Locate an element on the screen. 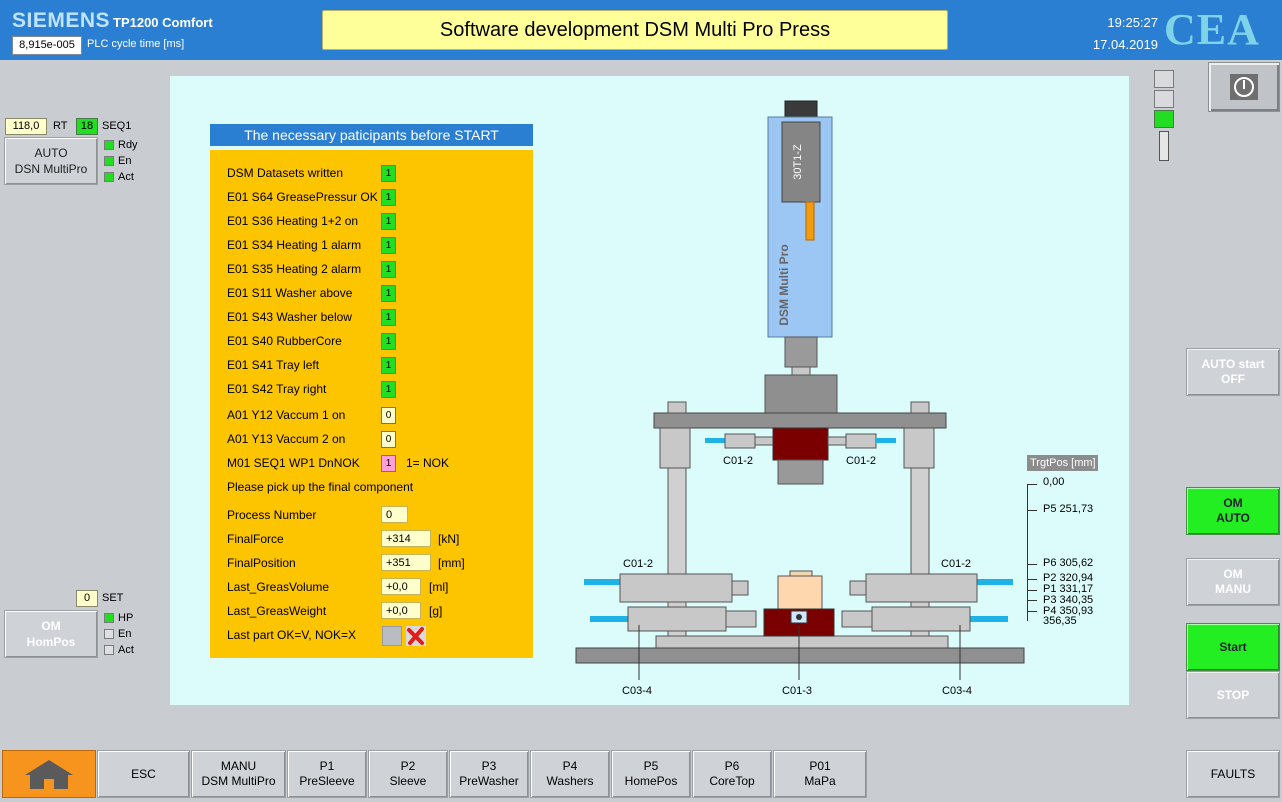 Image resolution: width=1282 pixels, height=802 pixels. label-c01-2-lower-right: C01-2 is located at coordinates (956, 564).